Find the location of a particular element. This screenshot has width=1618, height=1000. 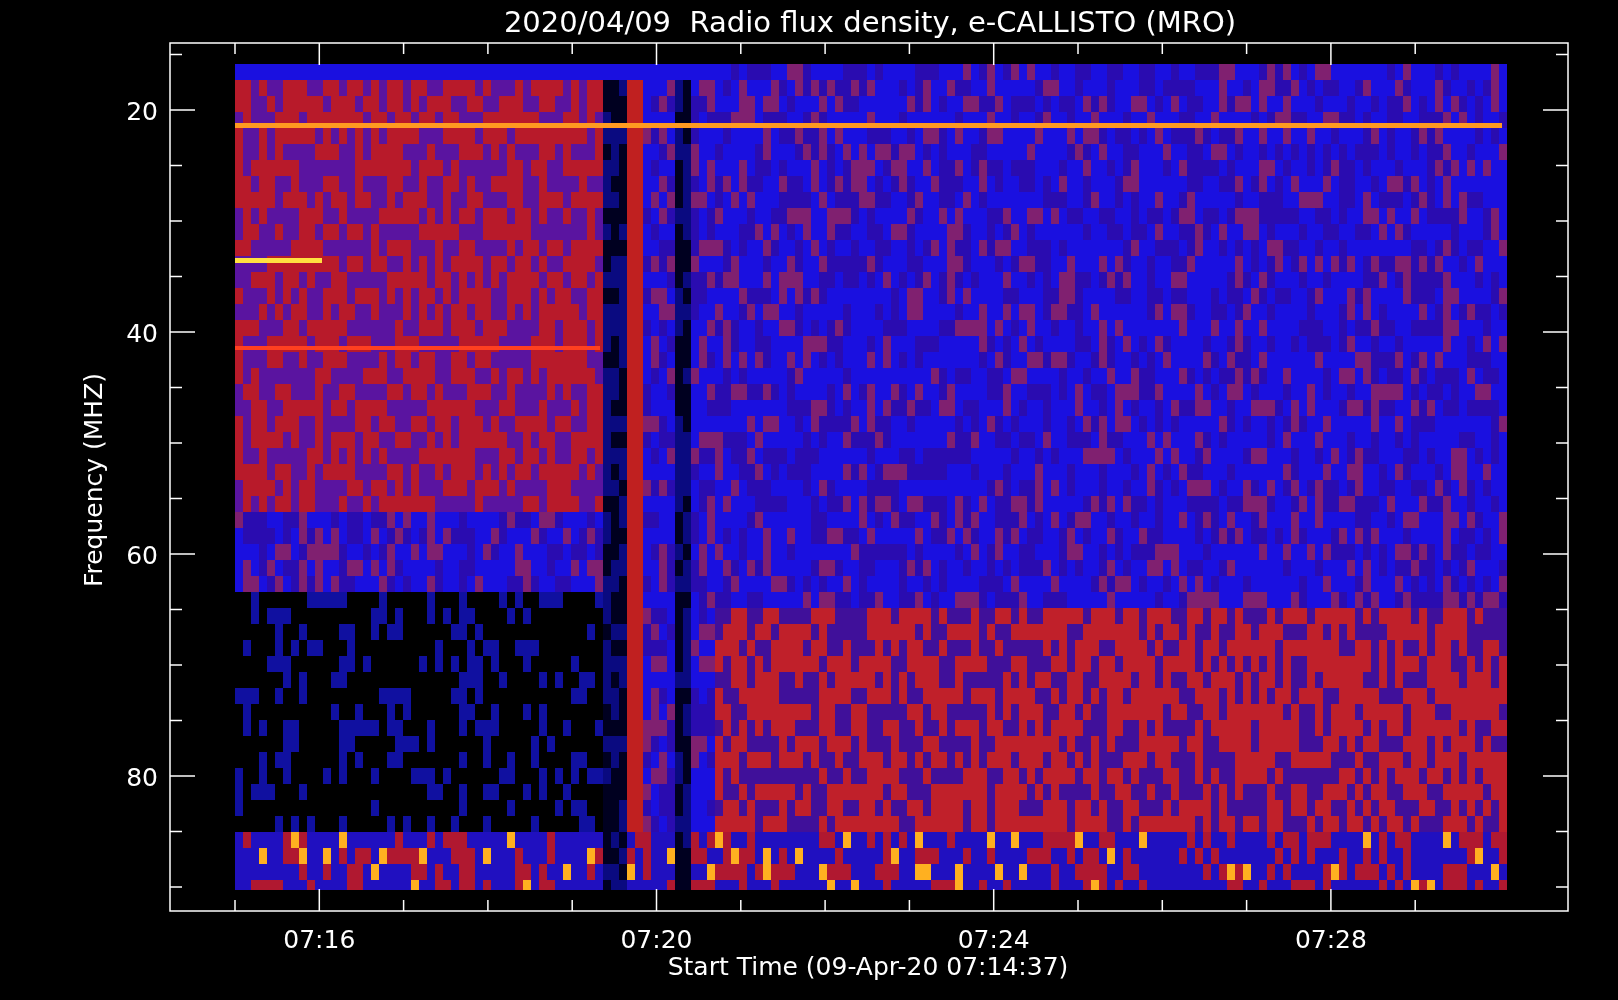

y-tick-label: 60 is located at coordinates (142, 555).